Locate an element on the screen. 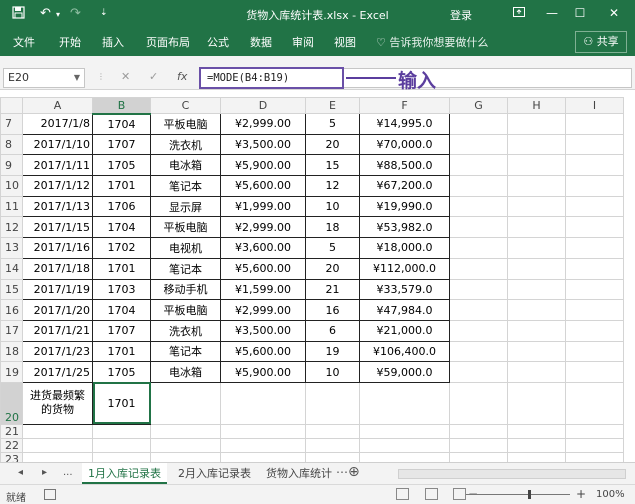 The width and height of the screenshot is (635, 504). product-cell: 电视机 is located at coordinates (185, 248).